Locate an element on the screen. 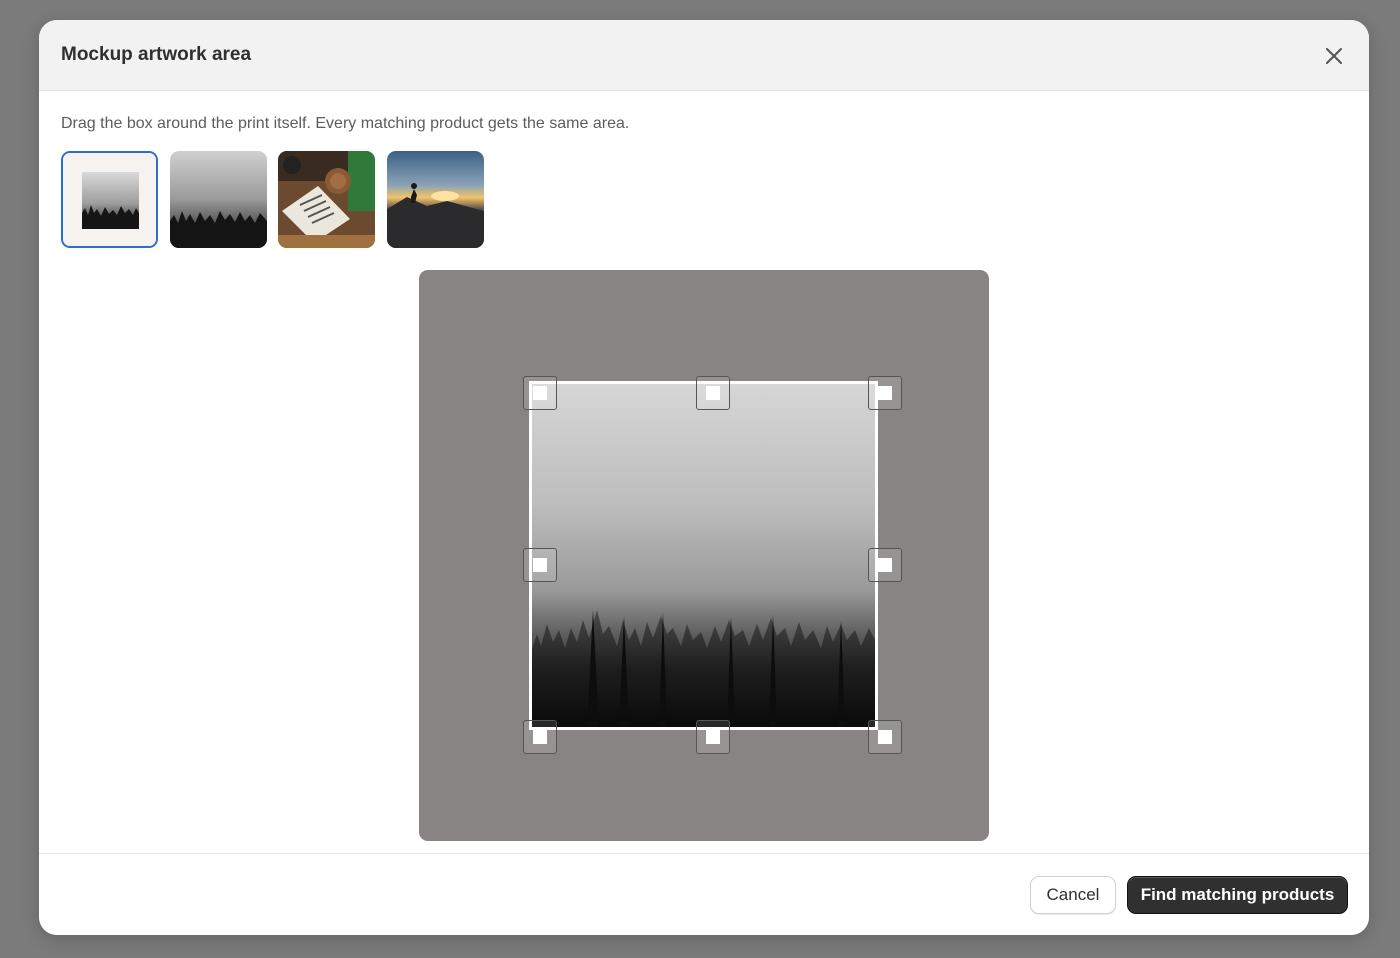  cancel-button: Cancel is located at coordinates (1073, 895).